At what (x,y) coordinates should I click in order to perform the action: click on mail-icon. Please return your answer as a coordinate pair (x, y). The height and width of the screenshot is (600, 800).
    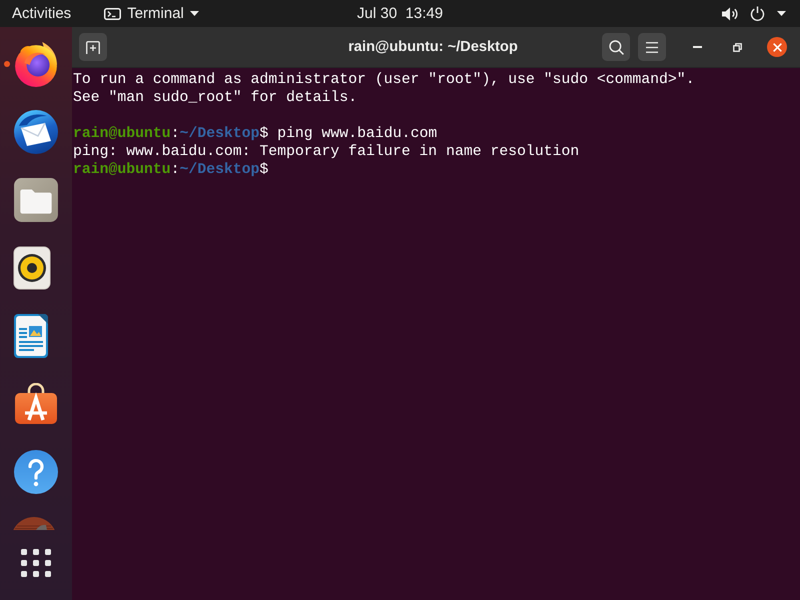
    Looking at the image, I should click on (36, 132).